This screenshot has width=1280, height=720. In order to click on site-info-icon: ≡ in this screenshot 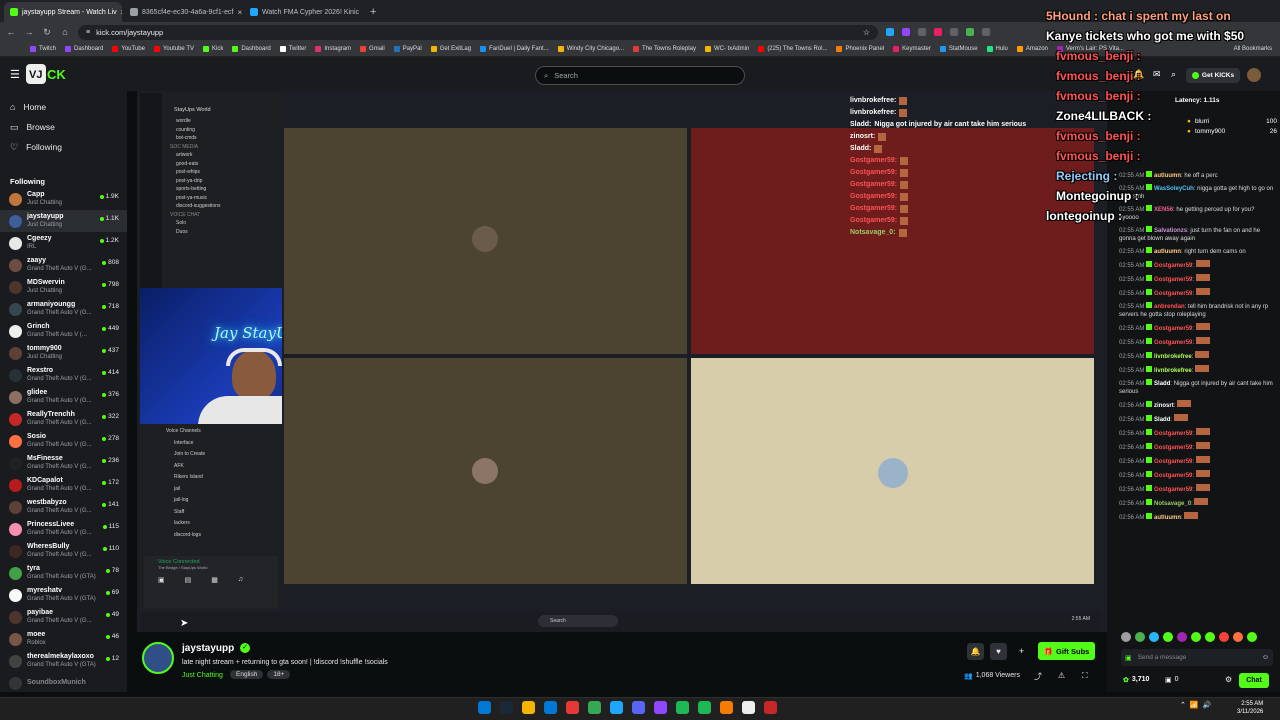, I will do `click(88, 32)`.